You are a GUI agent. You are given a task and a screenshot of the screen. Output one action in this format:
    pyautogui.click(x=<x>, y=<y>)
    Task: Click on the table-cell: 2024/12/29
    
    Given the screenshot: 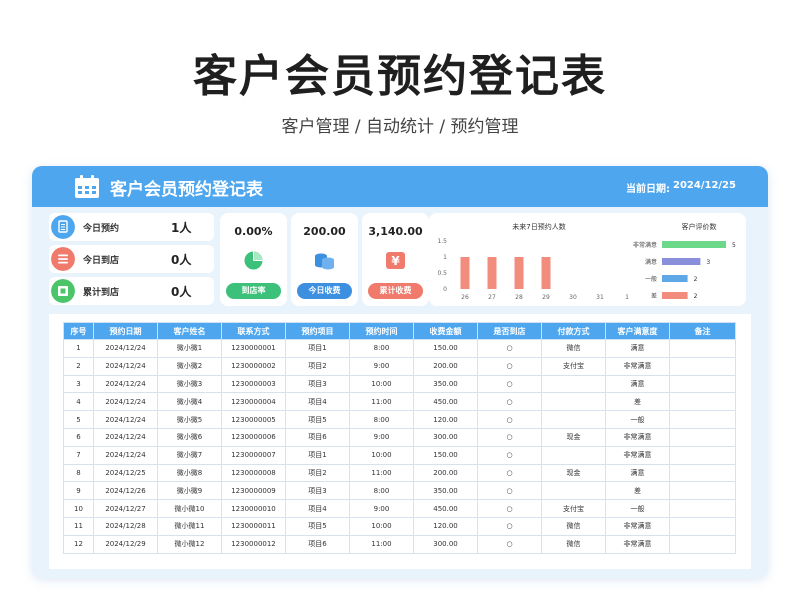 What is the action you would take?
    pyautogui.click(x=125, y=544)
    